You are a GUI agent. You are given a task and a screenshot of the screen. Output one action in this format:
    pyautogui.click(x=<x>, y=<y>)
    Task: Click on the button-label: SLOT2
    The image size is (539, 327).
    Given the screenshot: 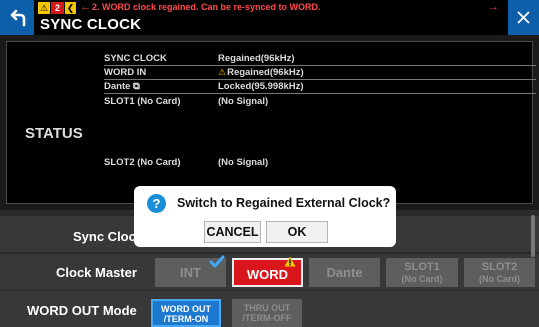 What is the action you would take?
    pyautogui.click(x=499, y=267)
    